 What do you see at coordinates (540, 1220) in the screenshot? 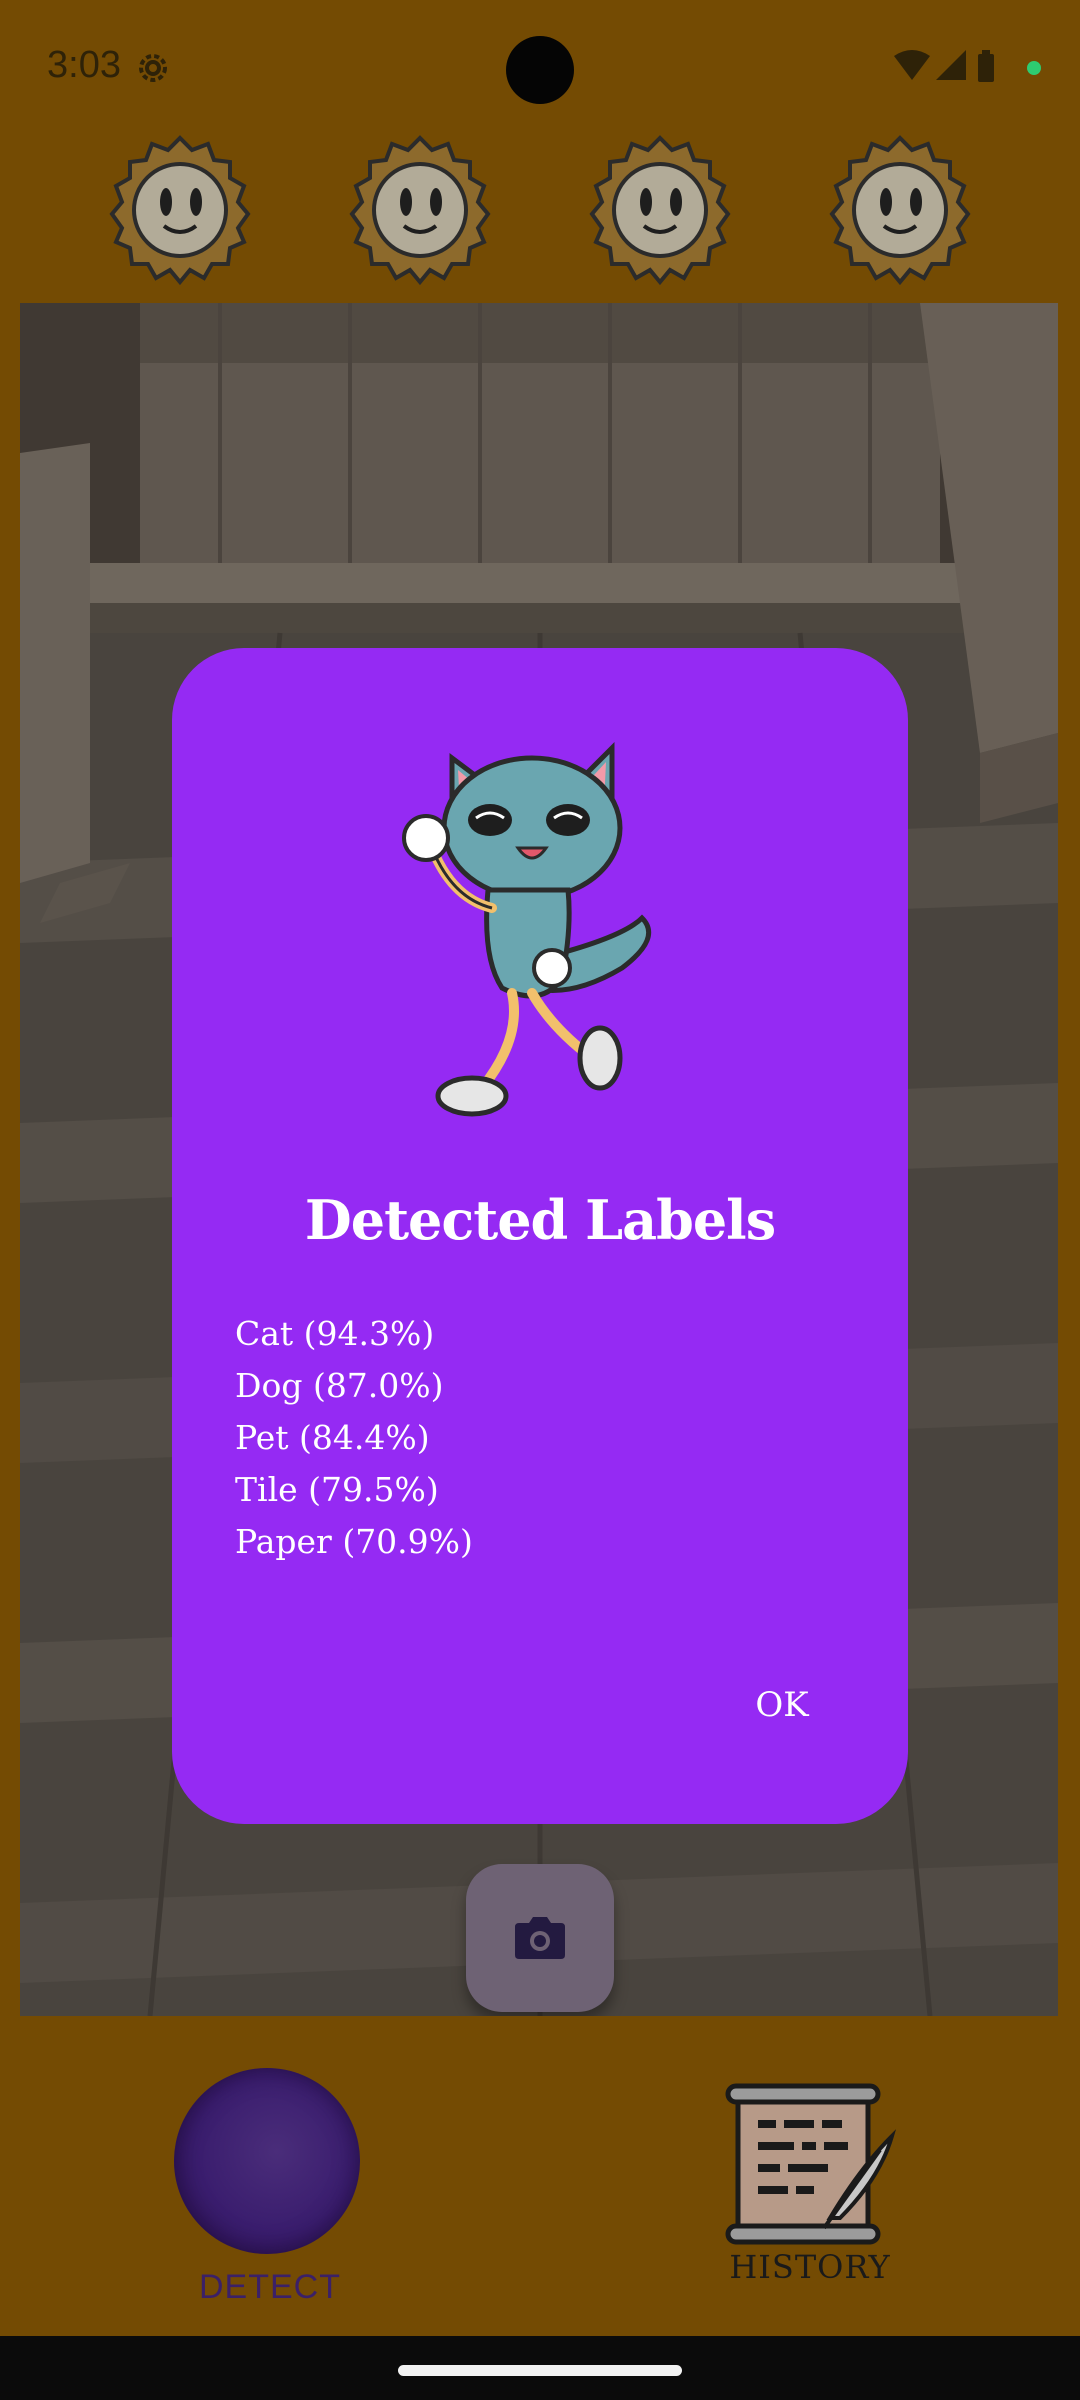
I see `dialog-title: Detected Labels` at bounding box center [540, 1220].